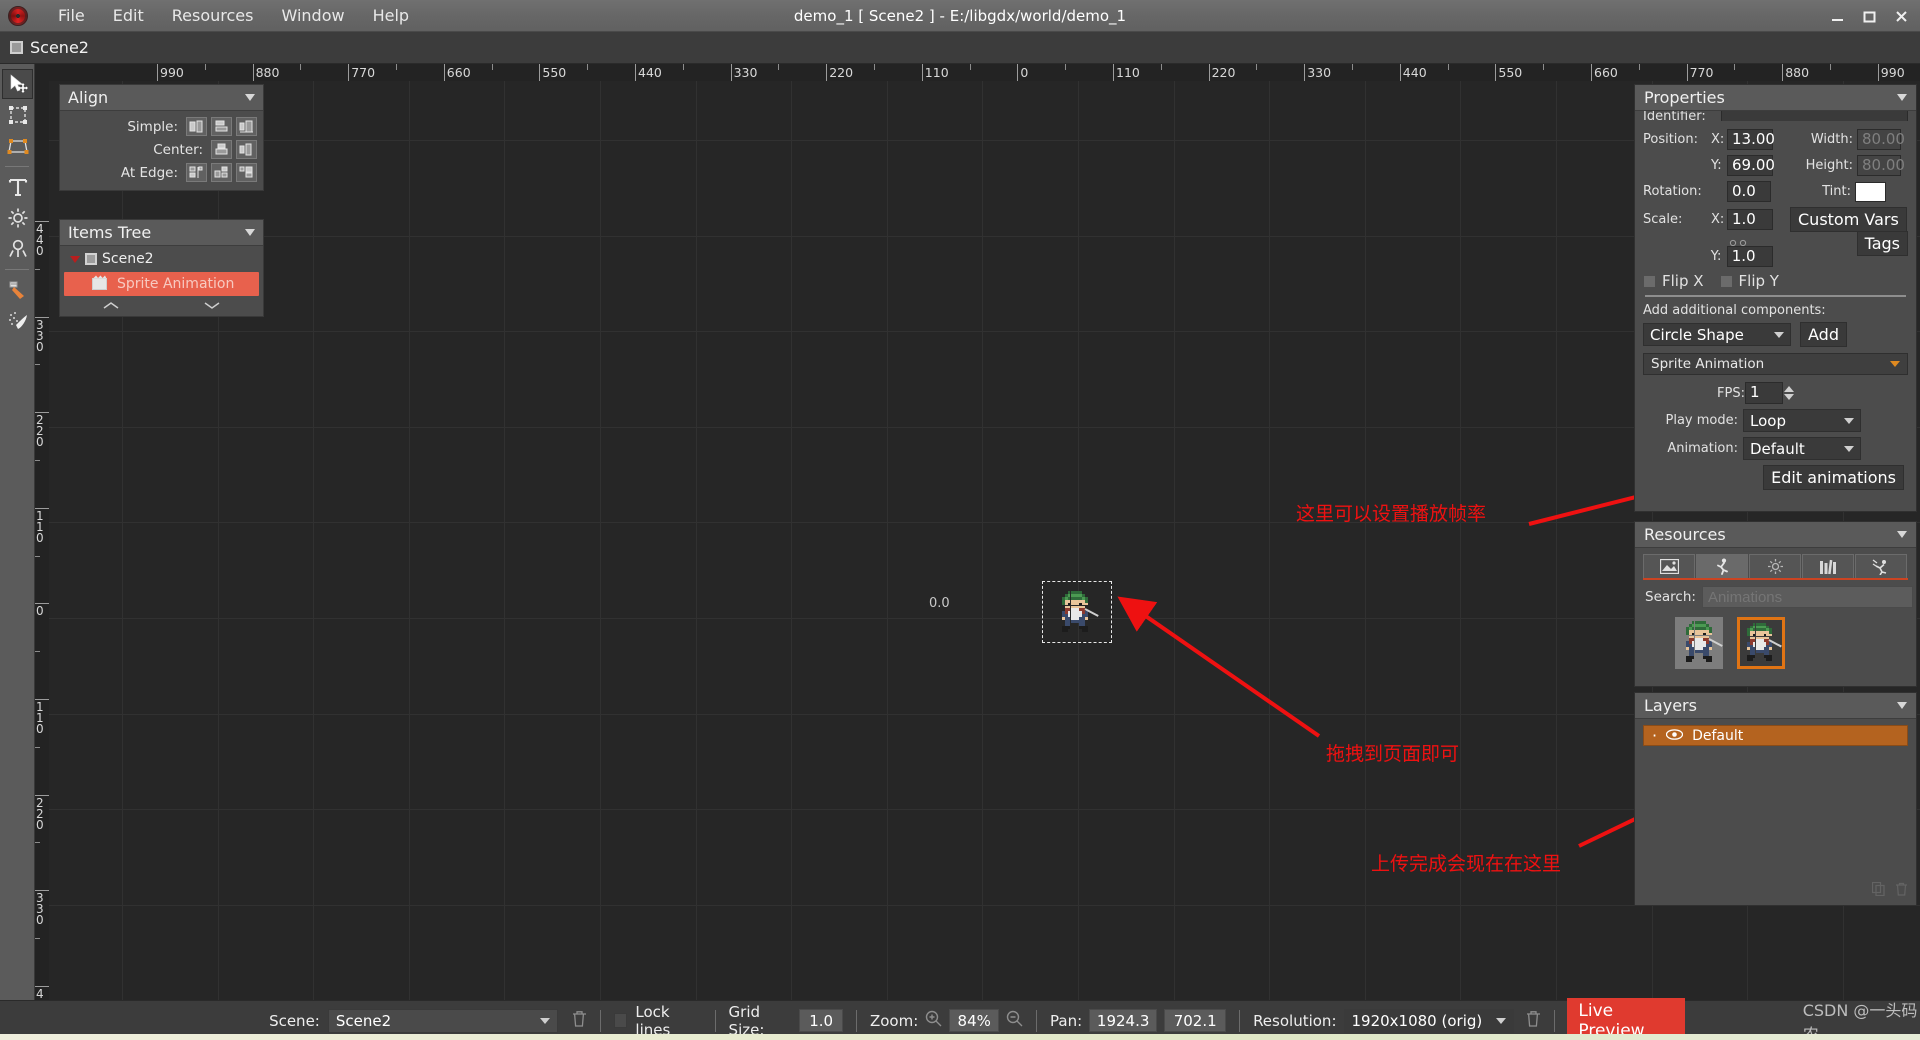  I want to click on annotation-fps: 这里可以设置播放帧率, so click(1391, 514).